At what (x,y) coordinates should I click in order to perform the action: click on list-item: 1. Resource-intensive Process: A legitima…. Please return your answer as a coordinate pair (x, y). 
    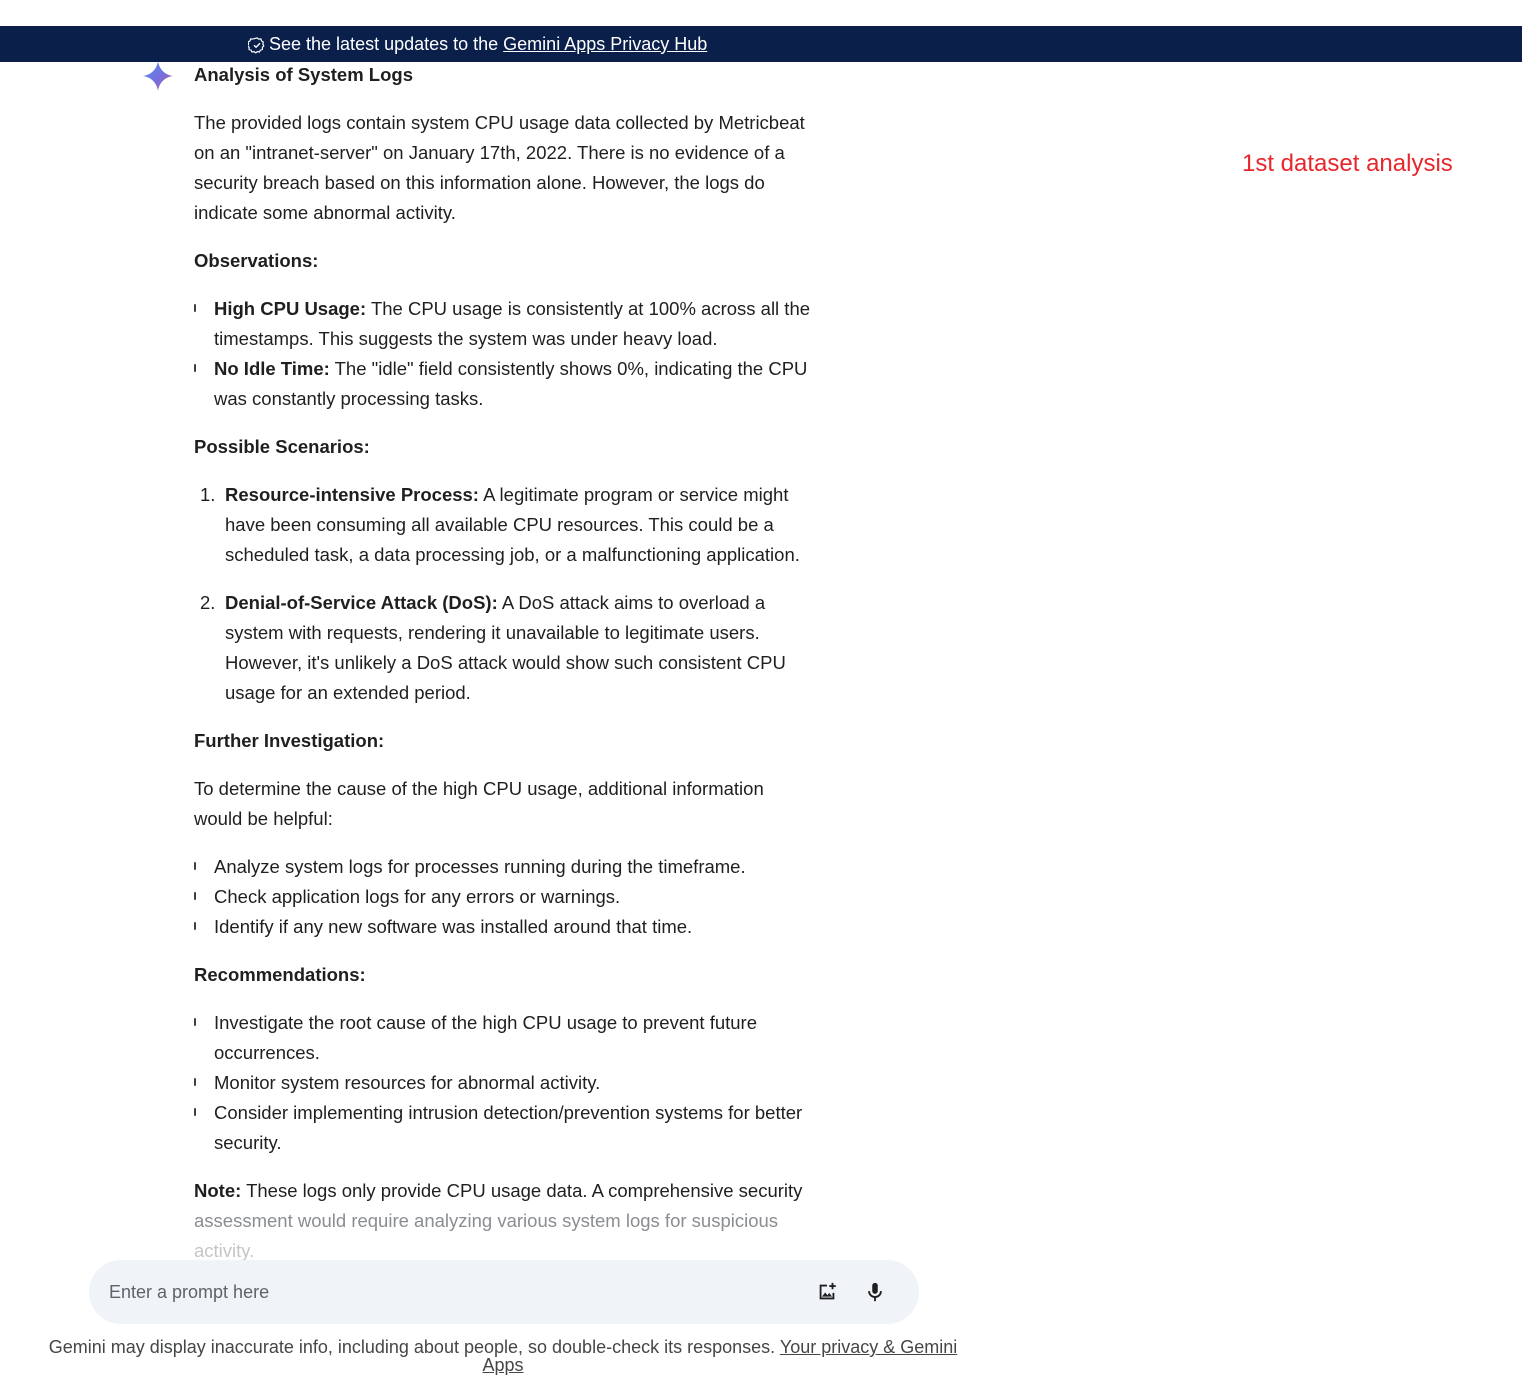
    Looking at the image, I should click on (500, 524).